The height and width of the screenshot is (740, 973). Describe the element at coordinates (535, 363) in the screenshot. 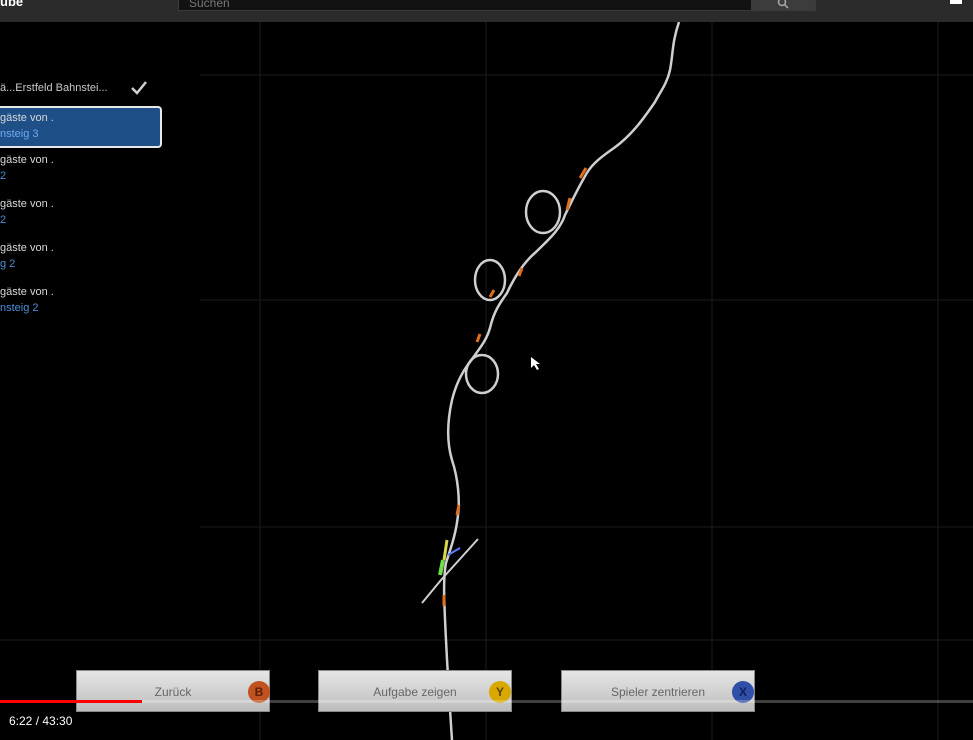

I see `mouse-cursor-icon` at that location.